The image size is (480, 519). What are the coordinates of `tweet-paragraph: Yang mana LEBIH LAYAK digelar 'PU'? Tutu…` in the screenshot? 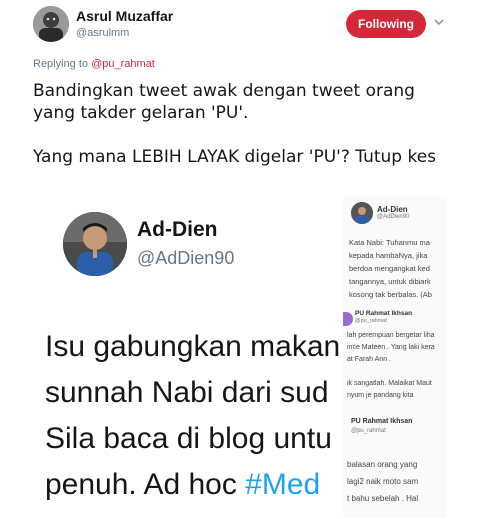 It's located at (235, 157).